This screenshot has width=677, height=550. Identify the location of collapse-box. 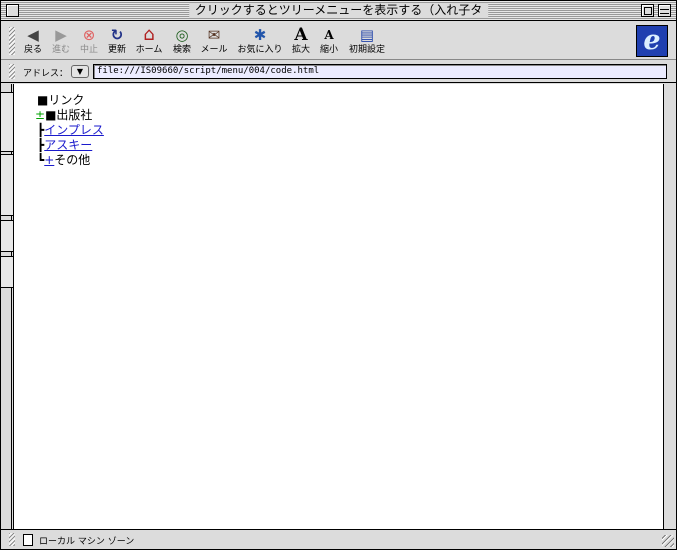
(664, 10).